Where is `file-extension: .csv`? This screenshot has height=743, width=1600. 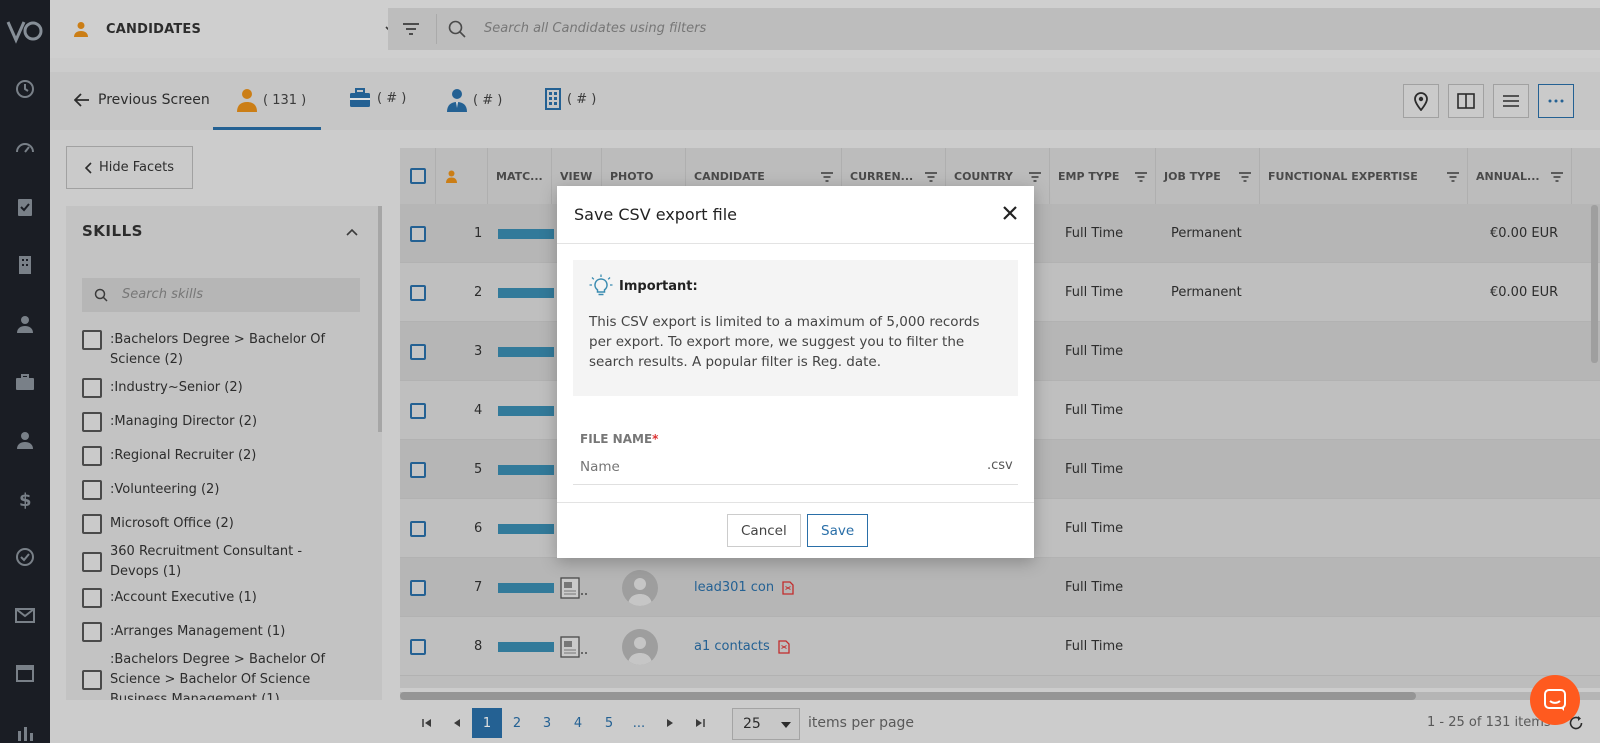 file-extension: .csv is located at coordinates (1000, 465).